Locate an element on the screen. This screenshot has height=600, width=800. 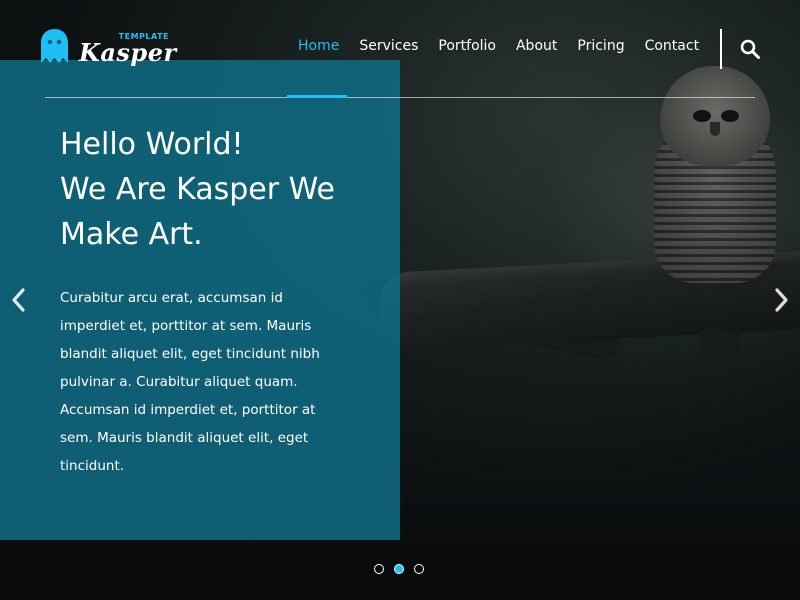
nav-item-home: Home is located at coordinates (318, 46).